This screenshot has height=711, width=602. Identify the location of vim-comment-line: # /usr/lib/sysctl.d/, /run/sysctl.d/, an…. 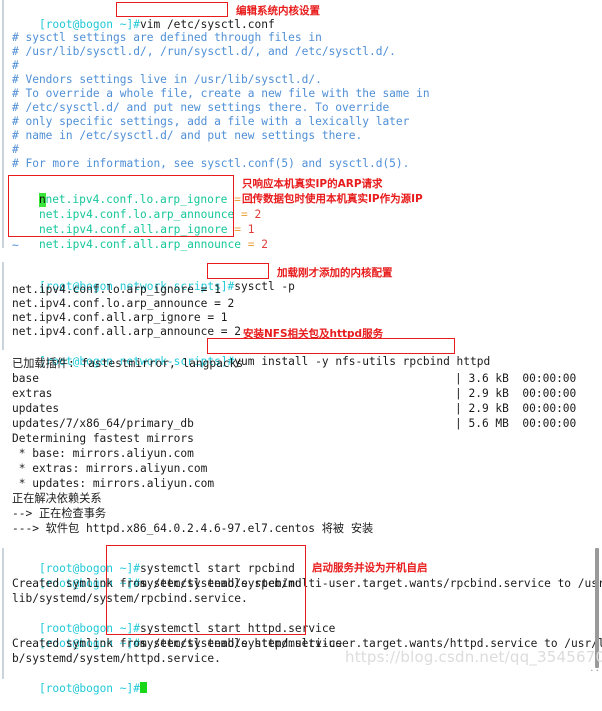
(204, 51).